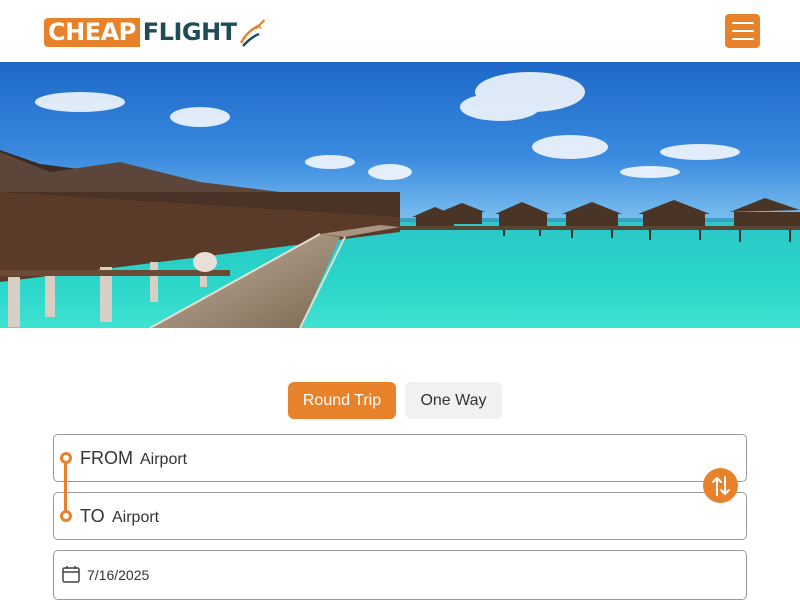 The height and width of the screenshot is (600, 800). I want to click on to-airport-value: Airport, so click(136, 517).